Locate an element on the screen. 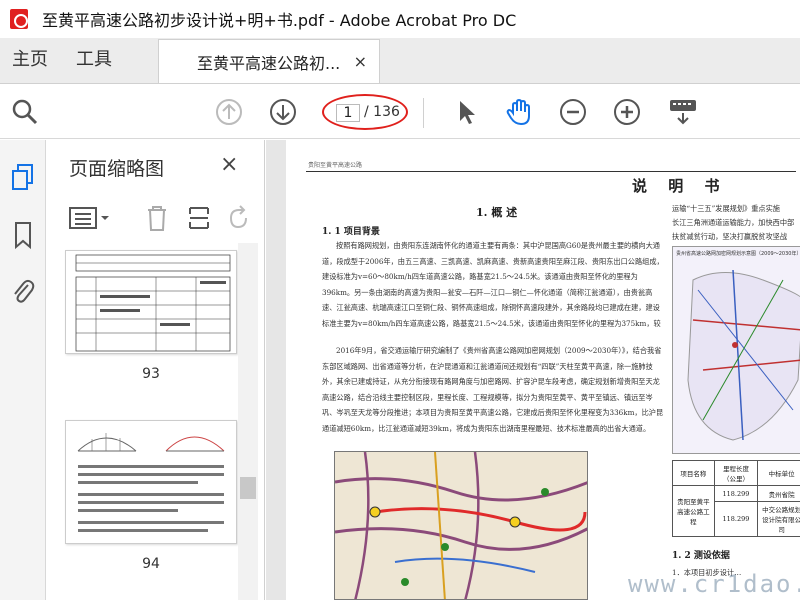  table-cell-unit-1: 贵州省院 is located at coordinates (778, 493).